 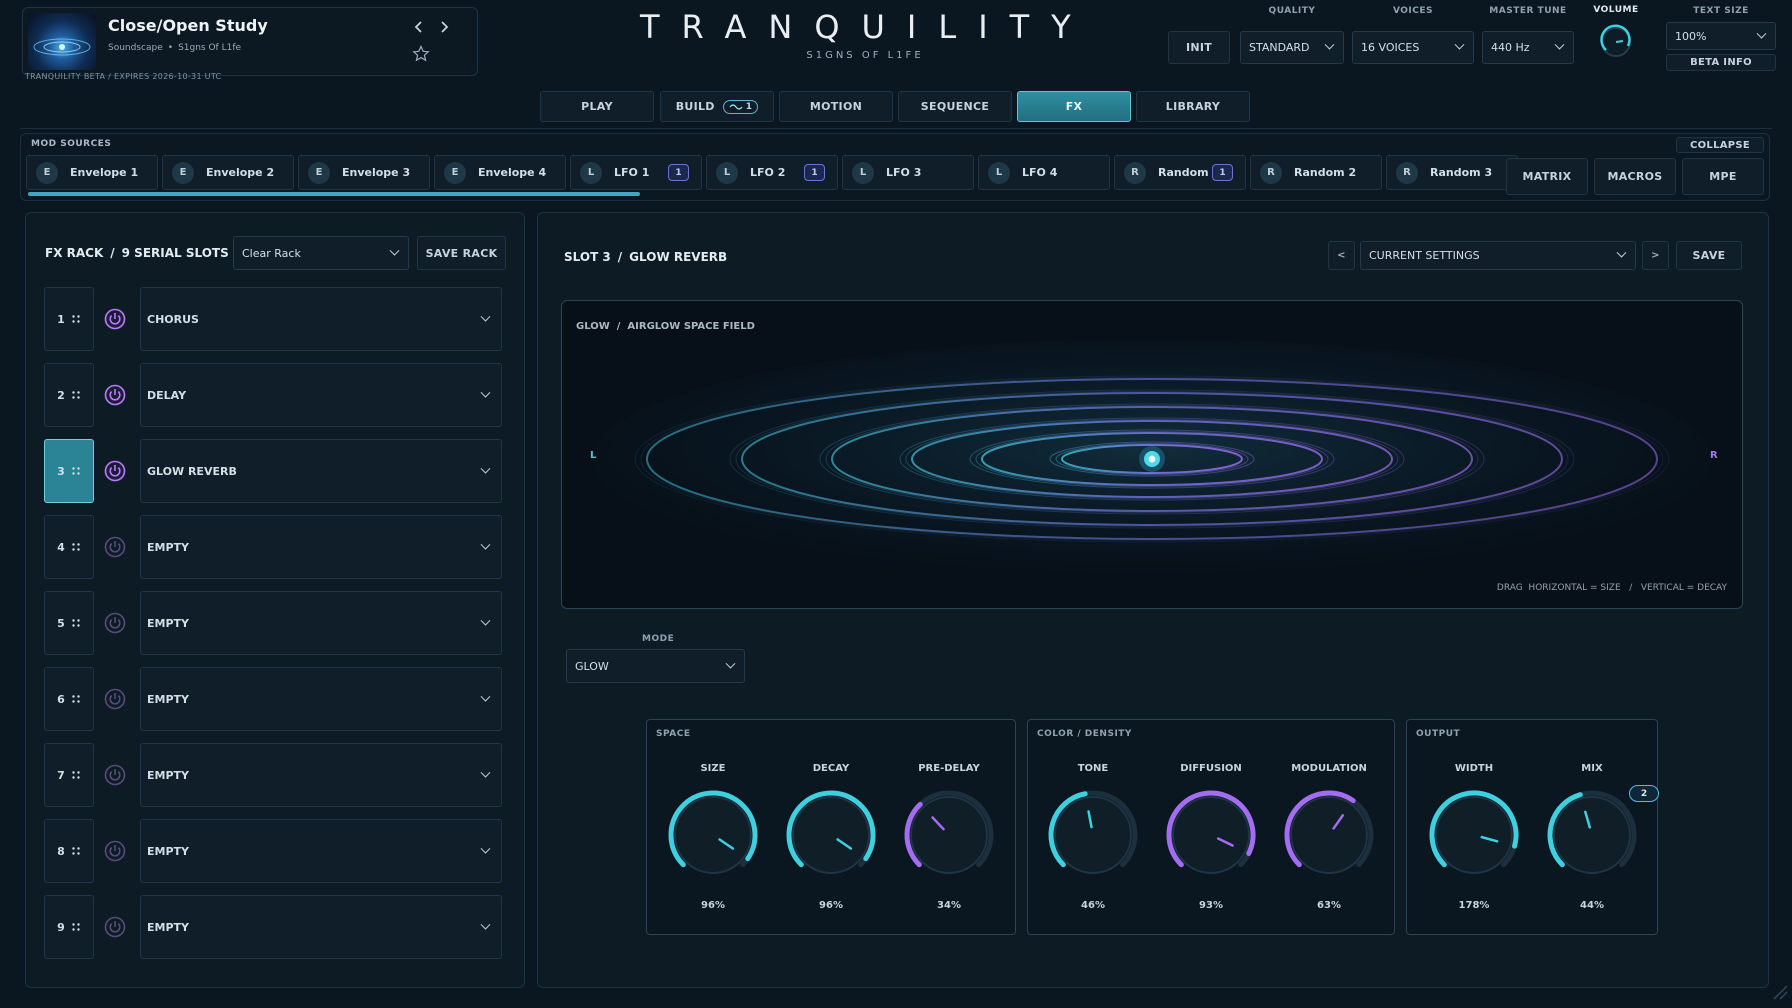 I want to click on fx-slot-number: 5, so click(x=69, y=623).